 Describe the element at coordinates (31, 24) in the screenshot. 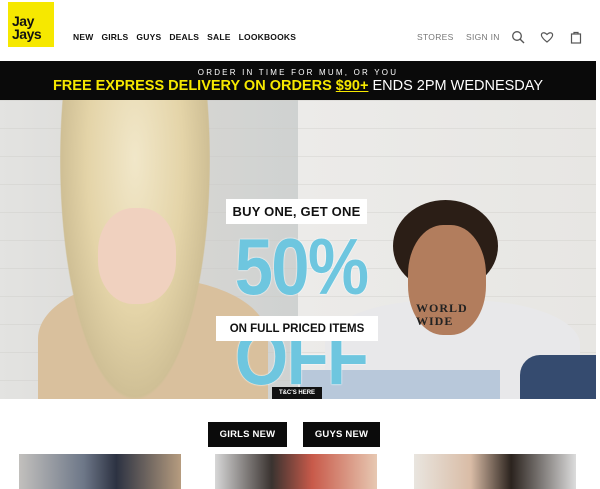

I see `jayjays-logo: Jay Jays` at that location.